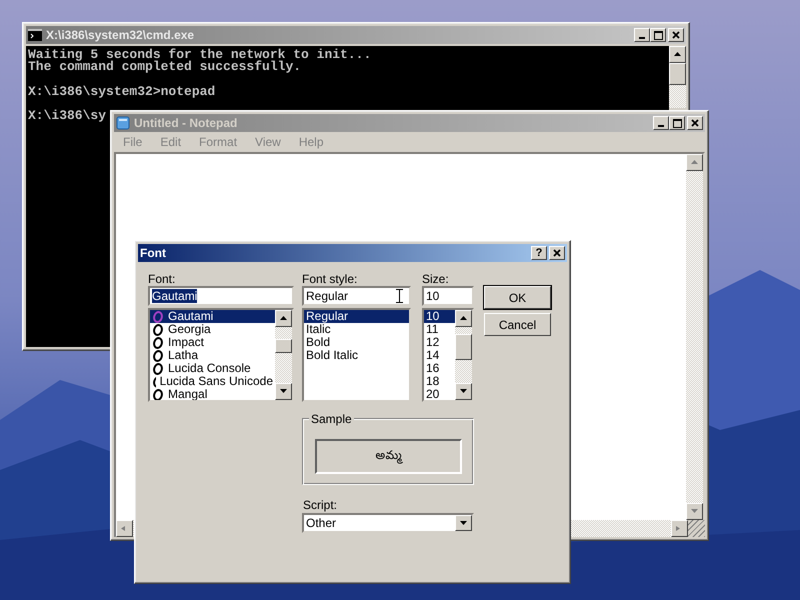 This screenshot has height=600, width=800. What do you see at coordinates (517, 297) in the screenshot?
I see `ok-button: OK` at bounding box center [517, 297].